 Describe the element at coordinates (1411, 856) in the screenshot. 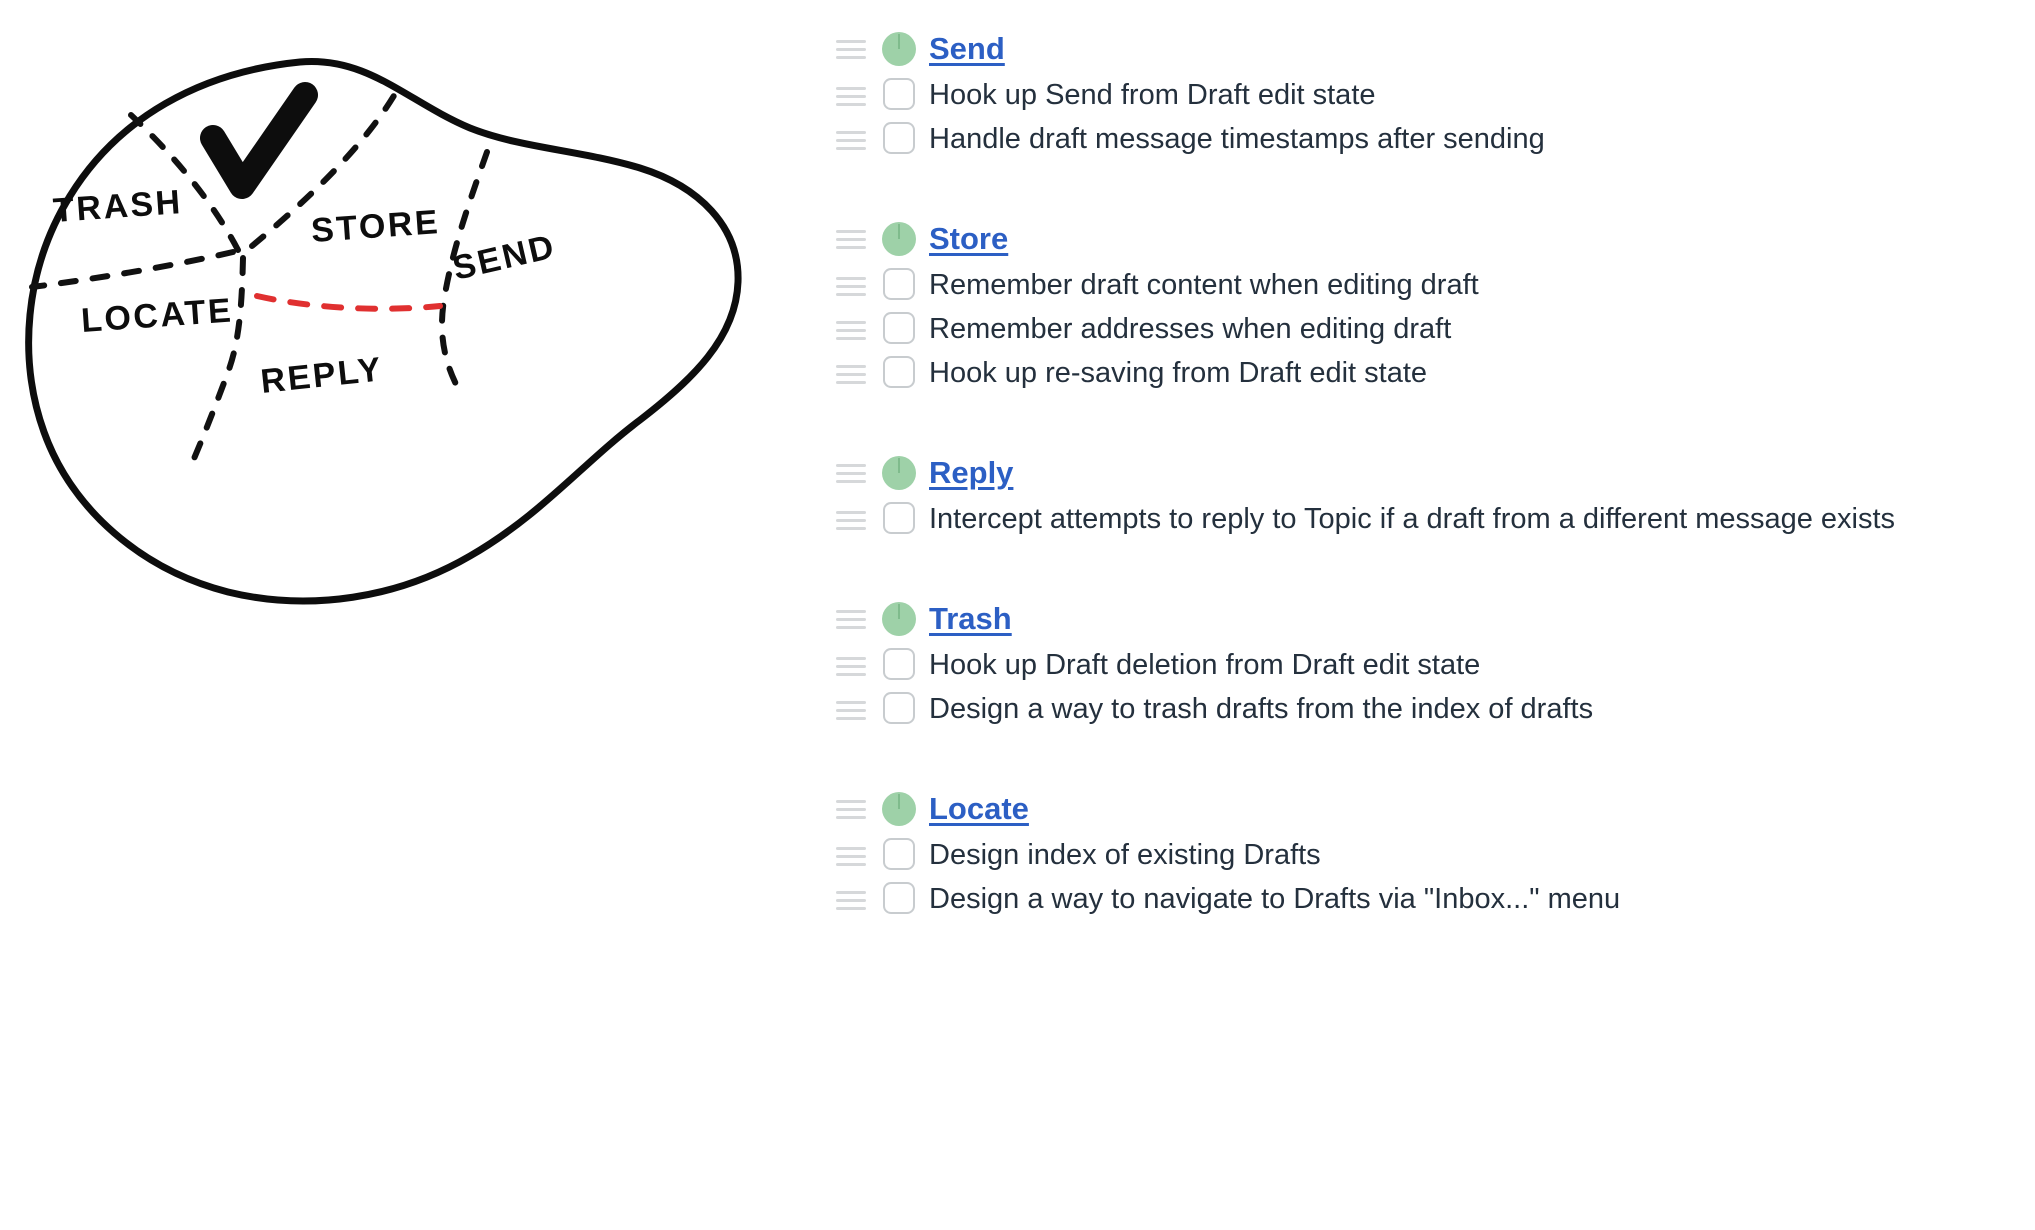

I see `task-row: Design index of existing Drafts` at that location.